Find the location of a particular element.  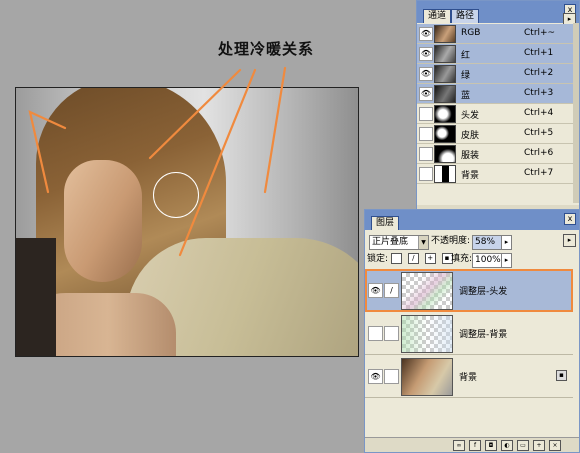

channel-shortcut: Ctrl+1 is located at coordinates (539, 53).